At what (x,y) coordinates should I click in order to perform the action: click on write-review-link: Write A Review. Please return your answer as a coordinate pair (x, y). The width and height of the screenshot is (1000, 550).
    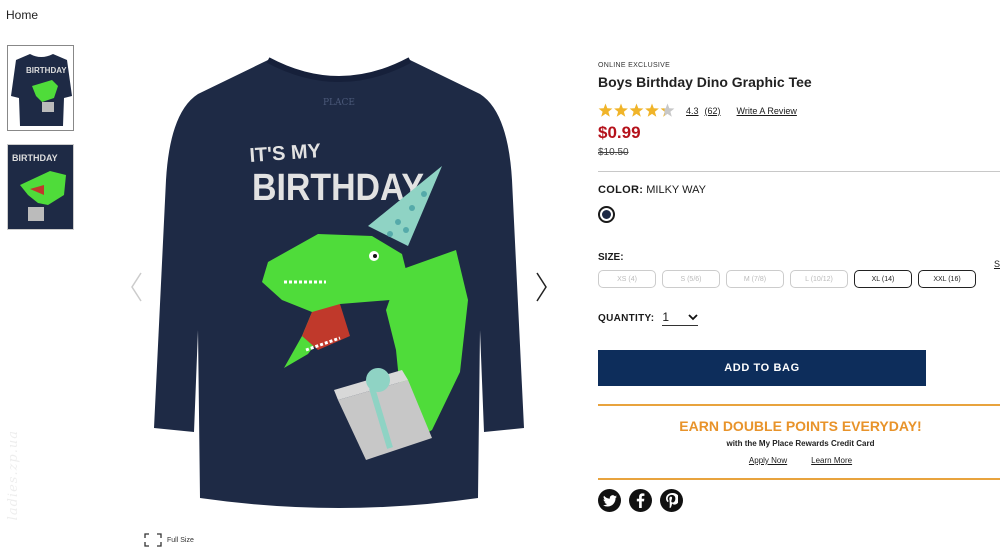
    Looking at the image, I should click on (767, 111).